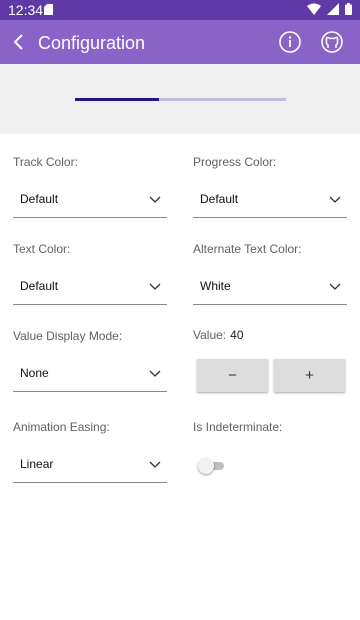  Describe the element at coordinates (20, 42) in the screenshot. I see `back-arrow-icon` at that location.